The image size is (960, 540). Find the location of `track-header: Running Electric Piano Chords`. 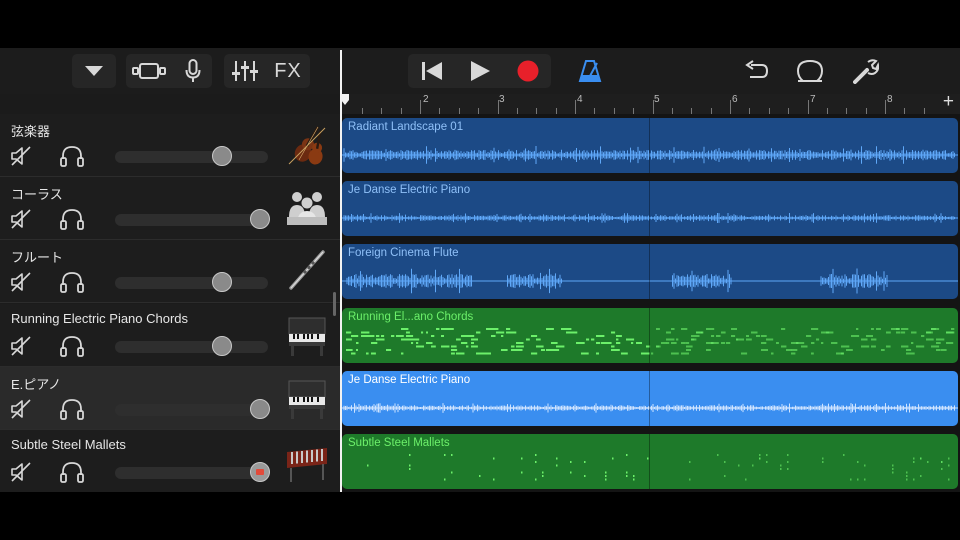

track-header: Running Electric Piano Chords is located at coordinates (170, 335).